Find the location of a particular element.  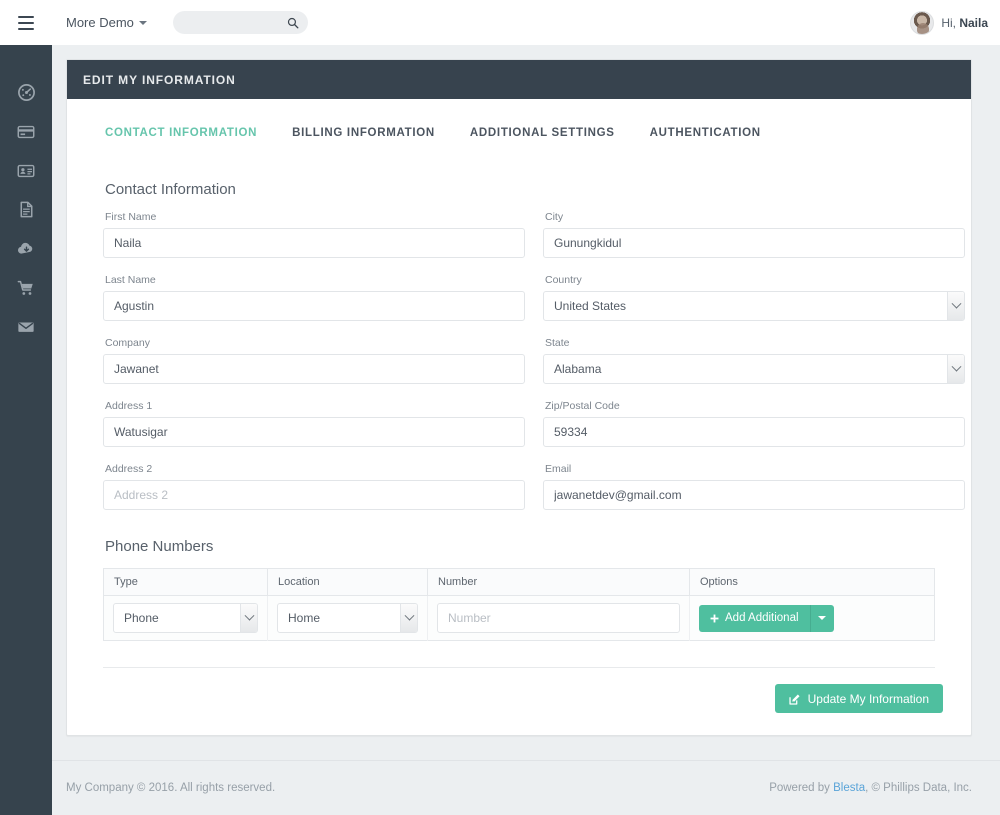

sidebar-item-dashboard is located at coordinates (26, 92).